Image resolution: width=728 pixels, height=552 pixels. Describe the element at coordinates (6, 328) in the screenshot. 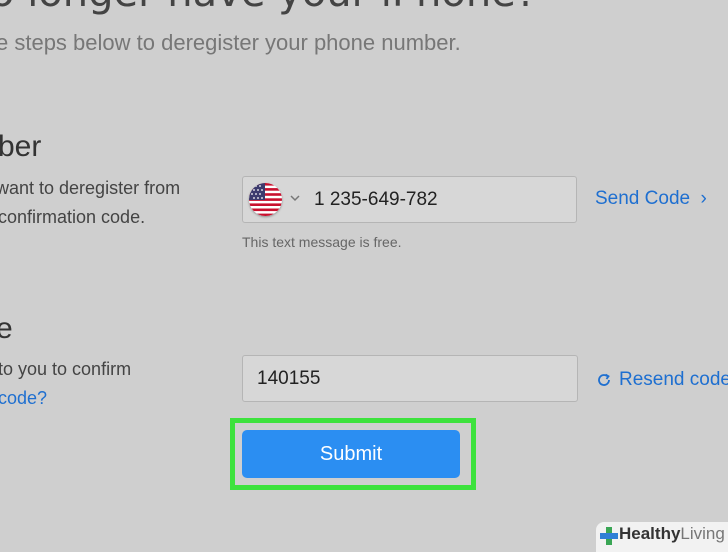

I see `code-section-title: e` at that location.